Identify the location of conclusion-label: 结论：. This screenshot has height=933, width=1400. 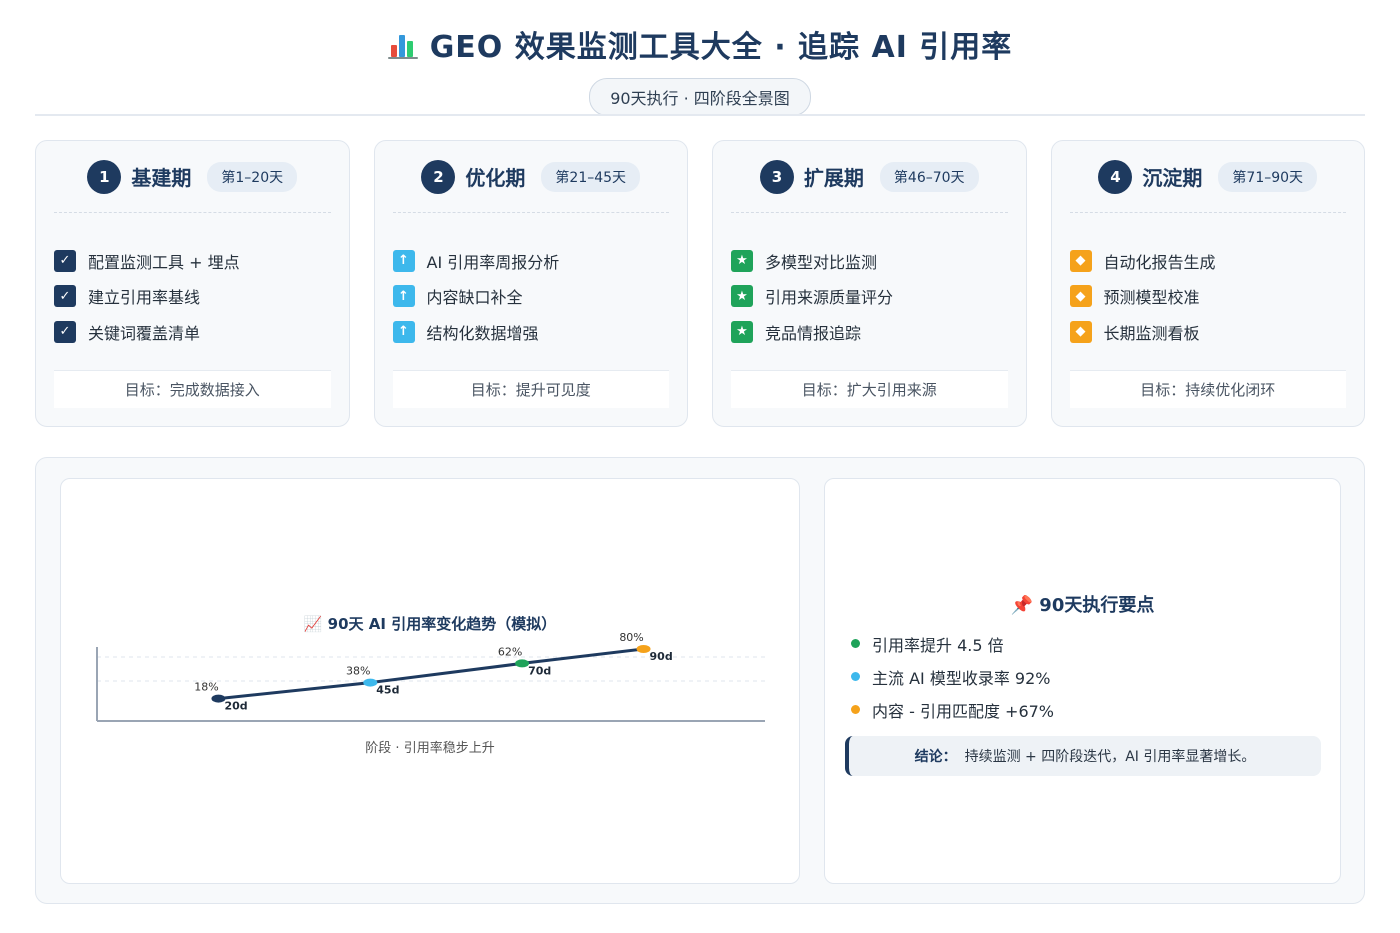
(935, 757).